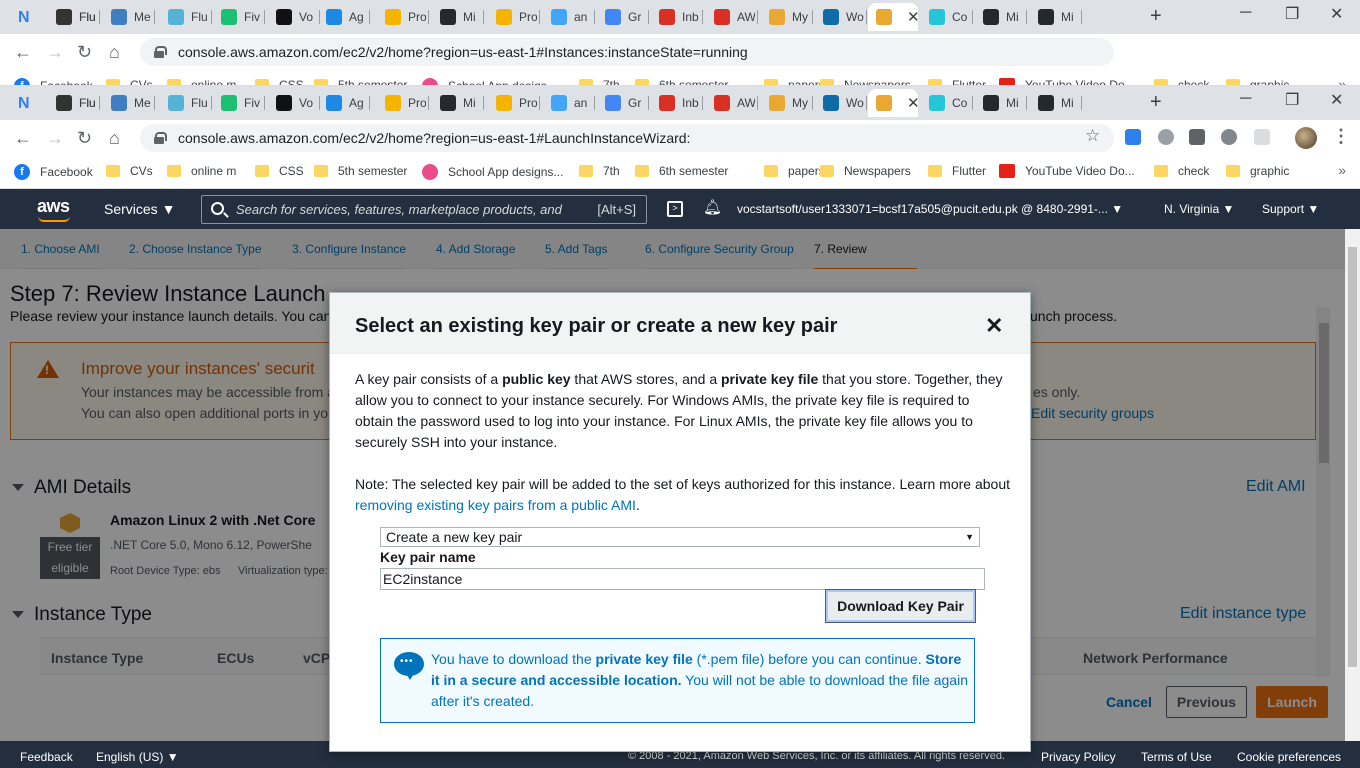 Image resolution: width=1360 pixels, height=768 pixels. Describe the element at coordinates (1262, 137) in the screenshot. I see `a-extension-icon` at that location.